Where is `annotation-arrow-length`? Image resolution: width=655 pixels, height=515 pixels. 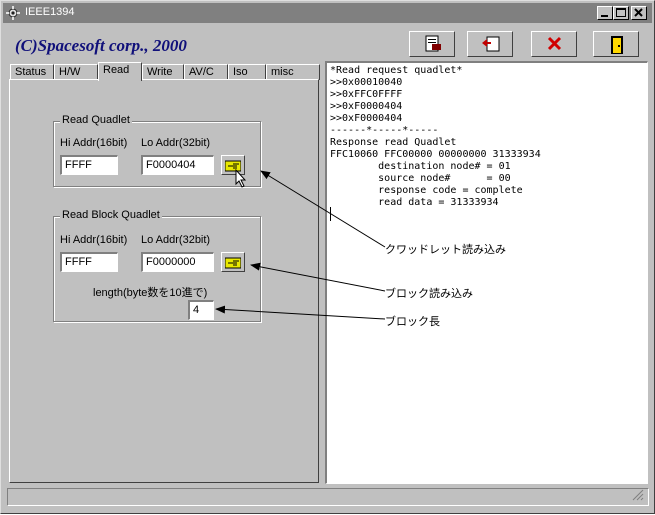 annotation-arrow-length is located at coordinates (300, 312).